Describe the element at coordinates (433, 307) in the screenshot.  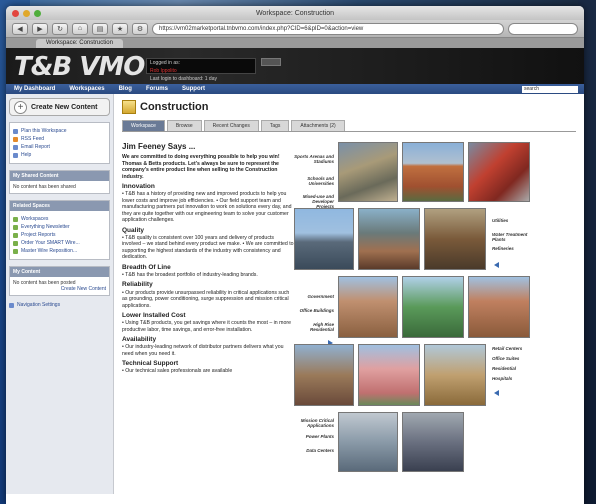
I see `office-building-photo` at that location.